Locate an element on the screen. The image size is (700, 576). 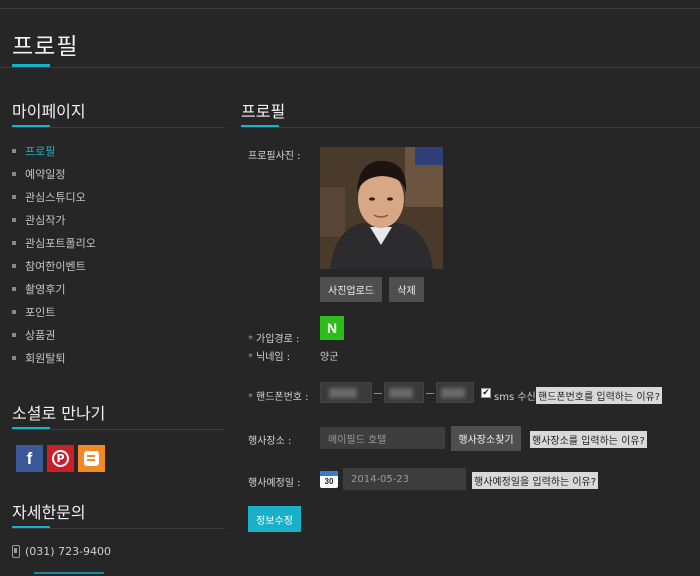
sidebar-item-label: 상품권 is located at coordinates (40, 335).